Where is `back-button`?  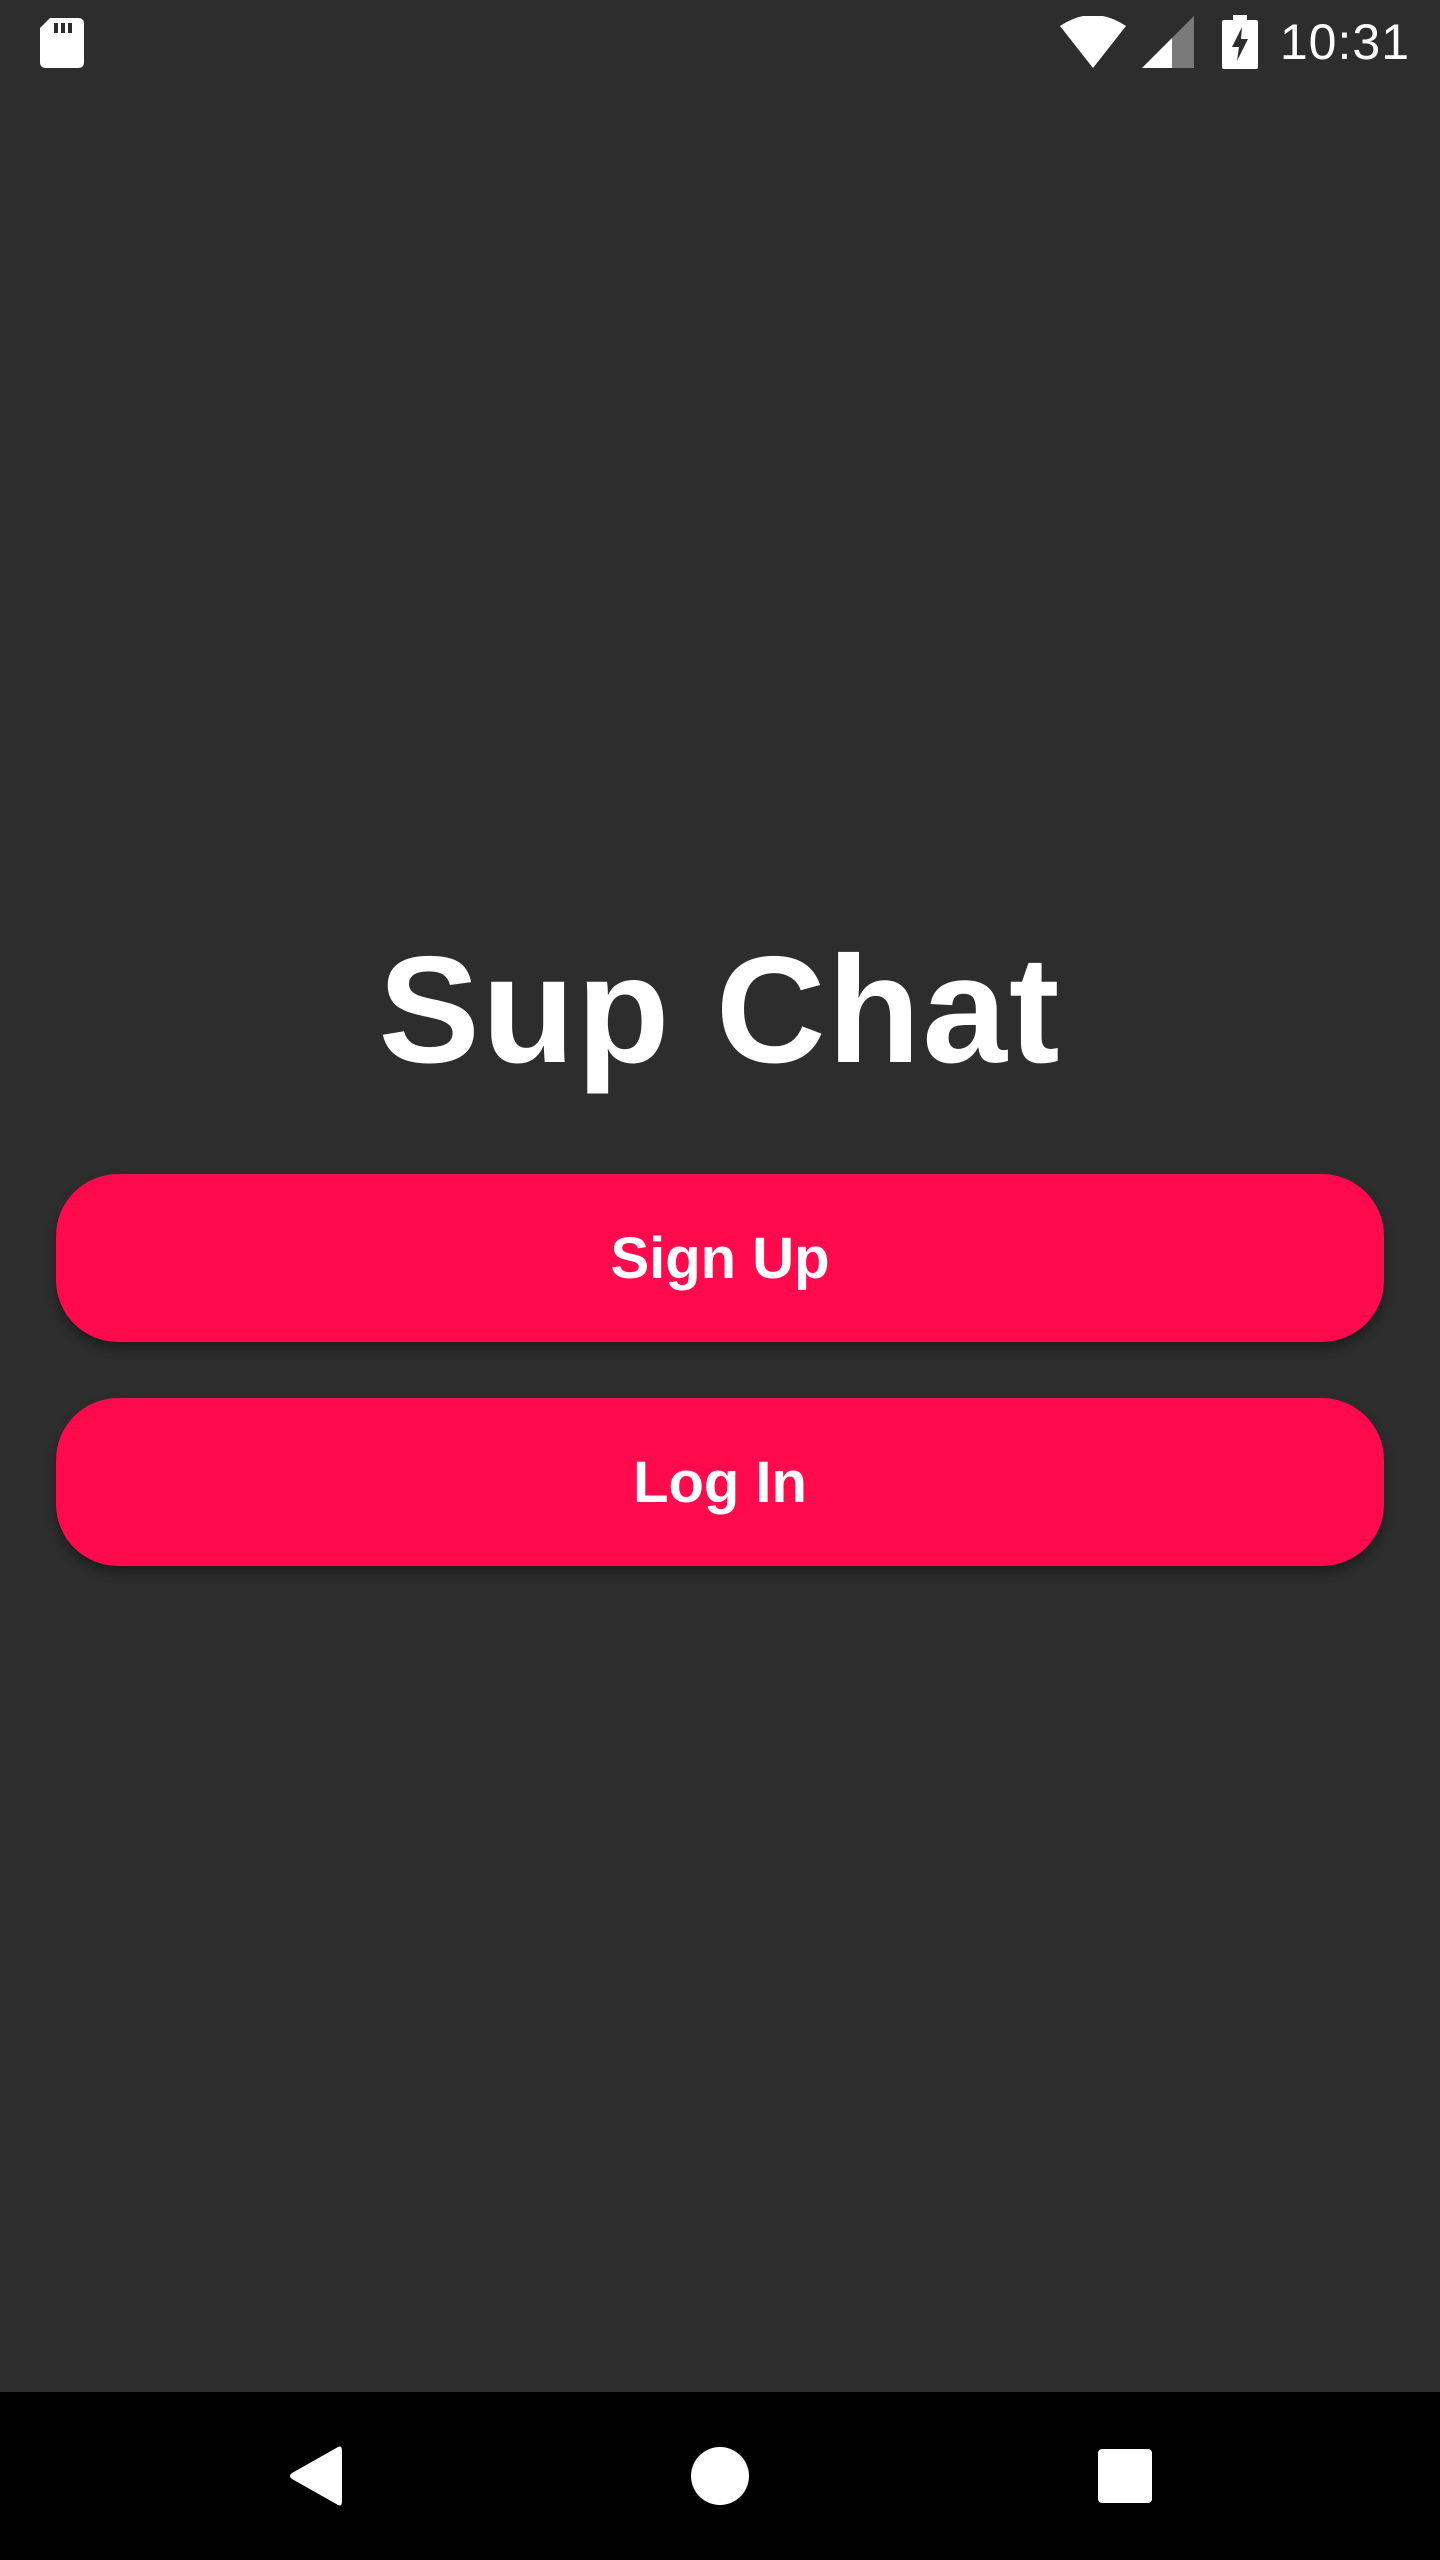 back-button is located at coordinates (315, 2476).